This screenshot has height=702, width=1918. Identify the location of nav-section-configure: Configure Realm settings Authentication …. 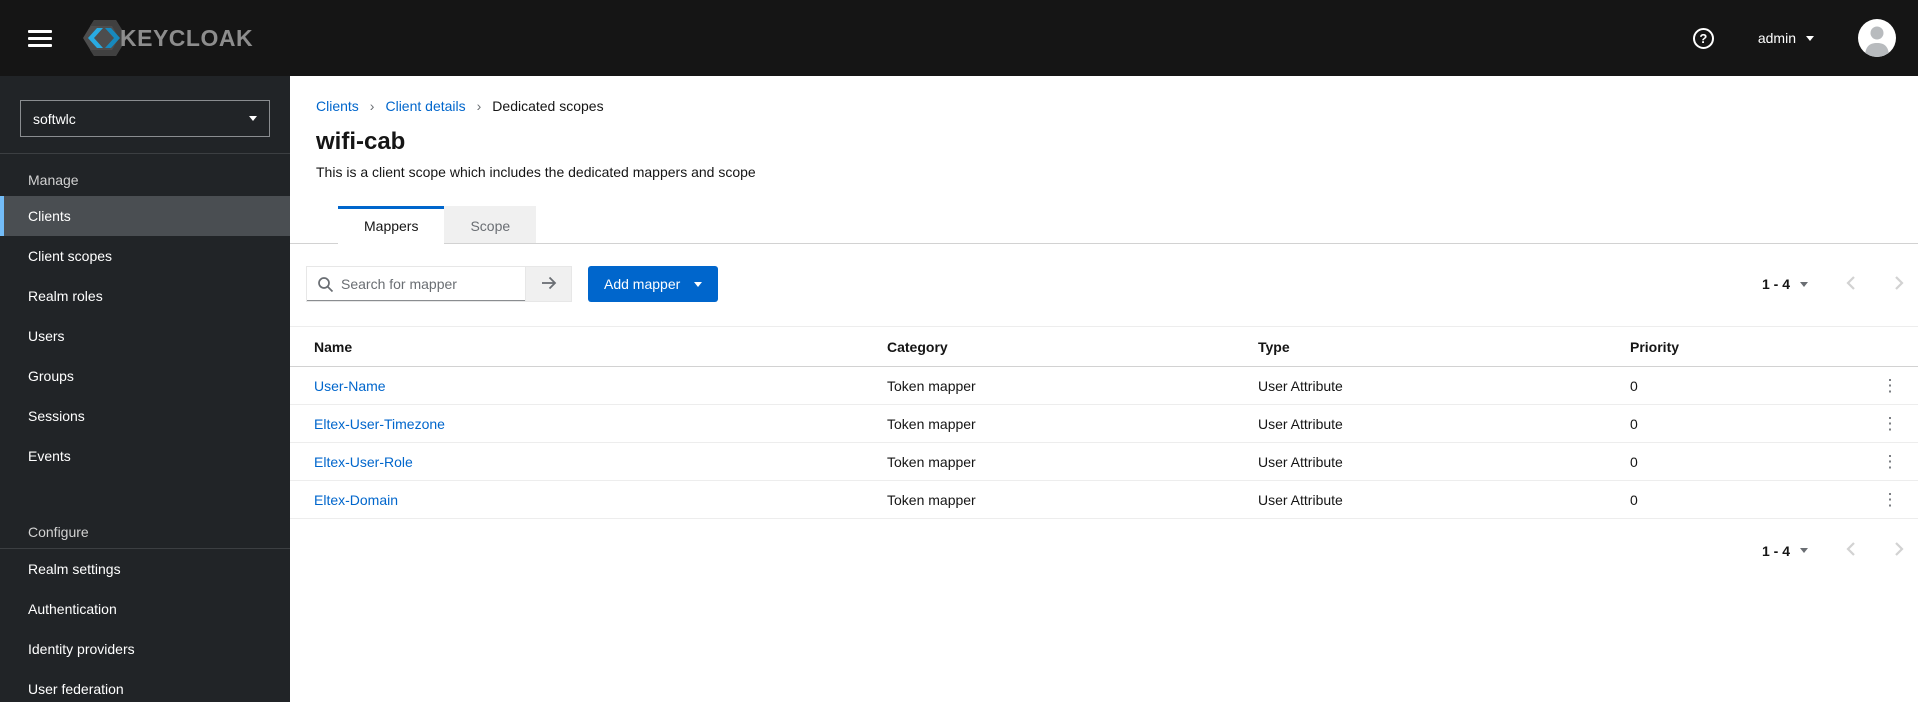
(145, 604).